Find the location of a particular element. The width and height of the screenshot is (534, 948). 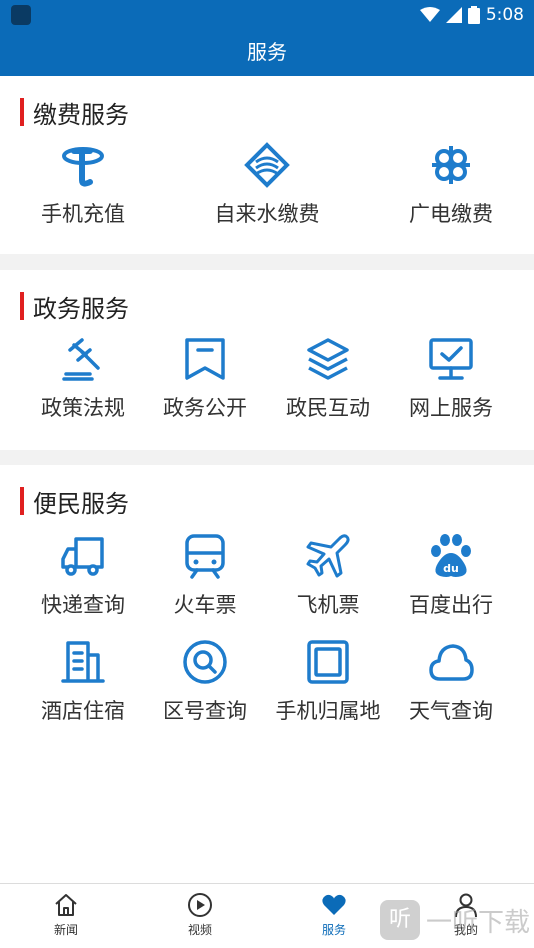

service-train-tickets: 火车票 is located at coordinates (205, 576).